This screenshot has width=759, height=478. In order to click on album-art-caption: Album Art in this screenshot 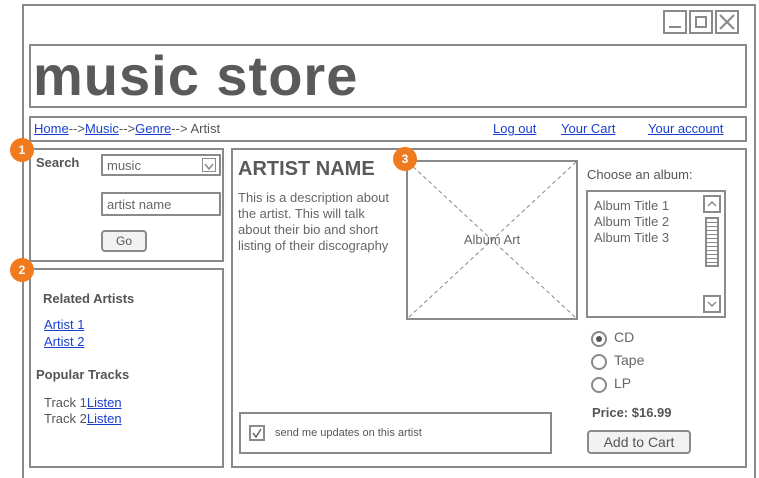, I will do `click(492, 239)`.